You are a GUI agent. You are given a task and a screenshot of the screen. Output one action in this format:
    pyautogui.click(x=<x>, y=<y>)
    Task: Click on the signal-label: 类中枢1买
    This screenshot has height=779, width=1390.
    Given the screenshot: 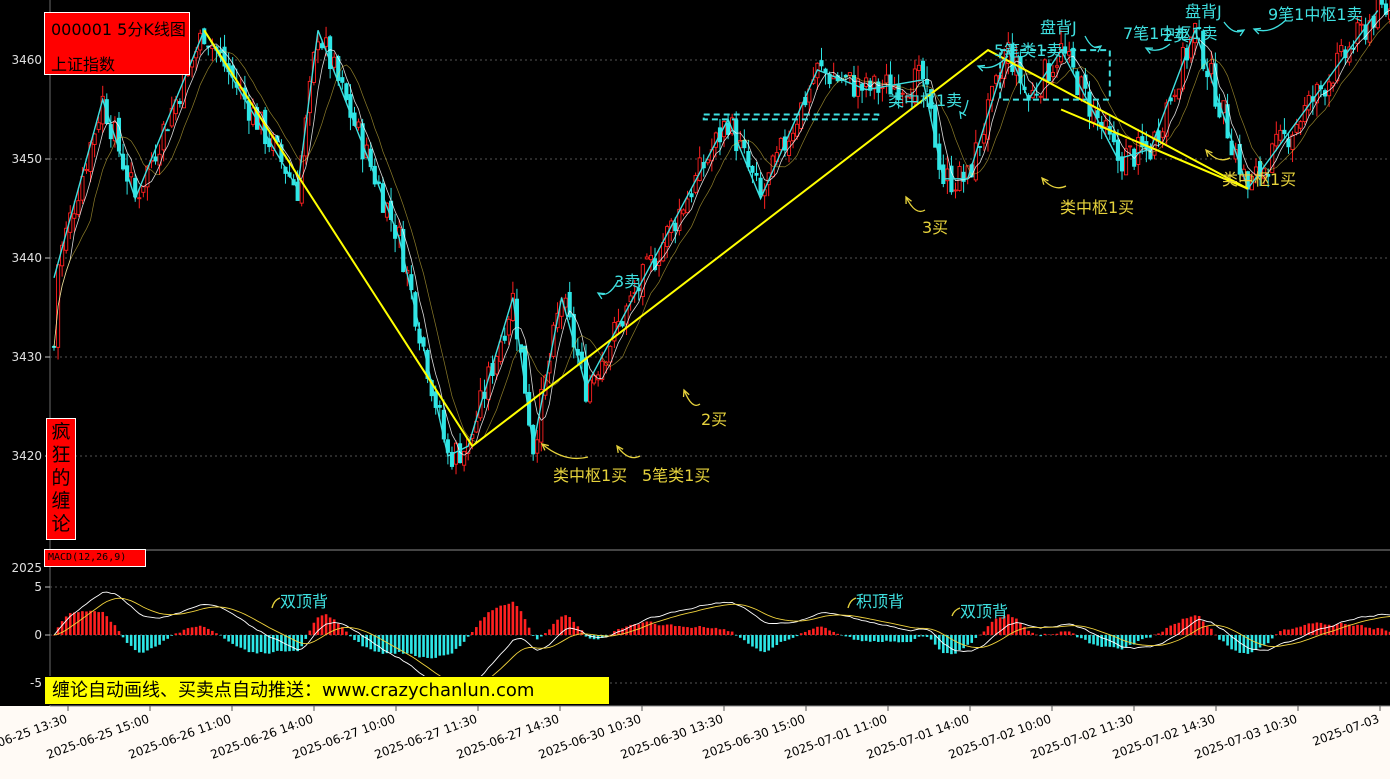 What is the action you would take?
    pyautogui.click(x=590, y=475)
    